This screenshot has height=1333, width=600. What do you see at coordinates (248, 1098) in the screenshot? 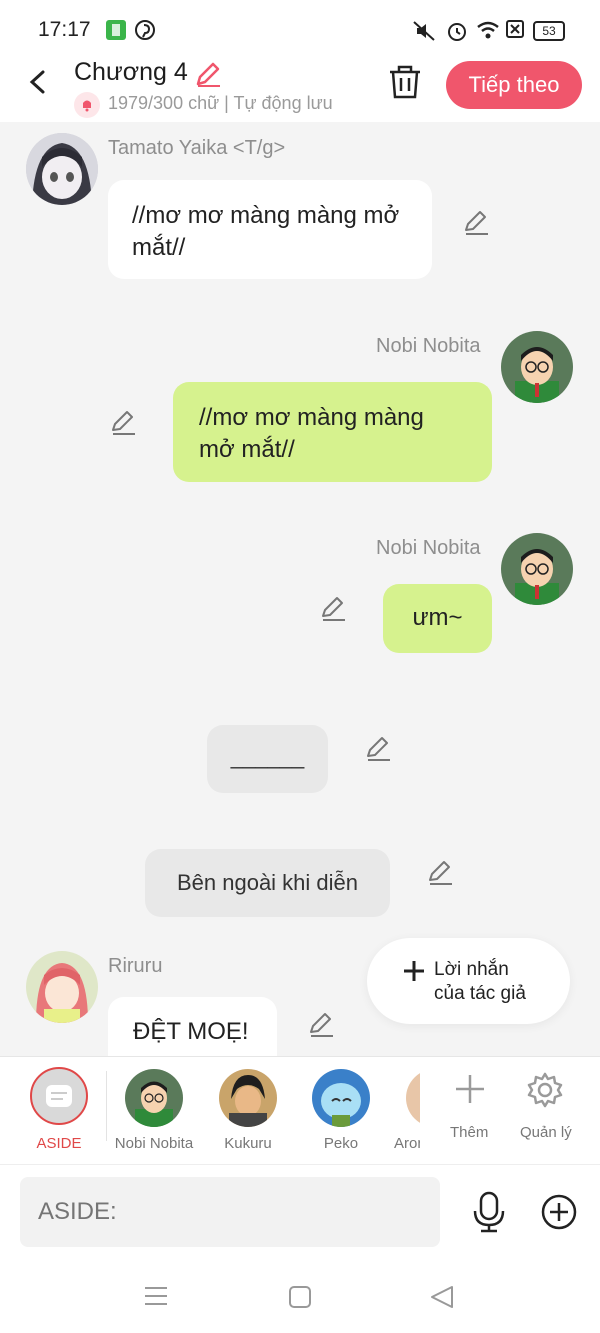
I see `character-kukuru` at bounding box center [248, 1098].